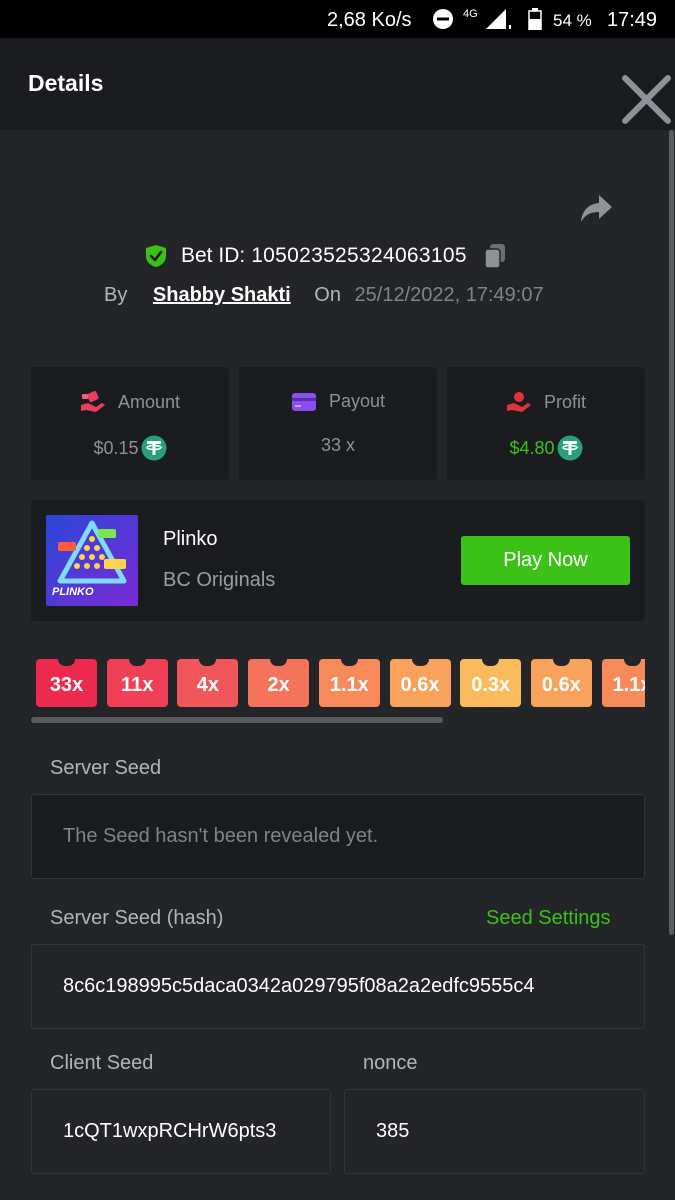 Image resolution: width=675 pixels, height=1200 pixels. What do you see at coordinates (369, 20) in the screenshot?
I see `network-speed: 2,68 Ko/s` at bounding box center [369, 20].